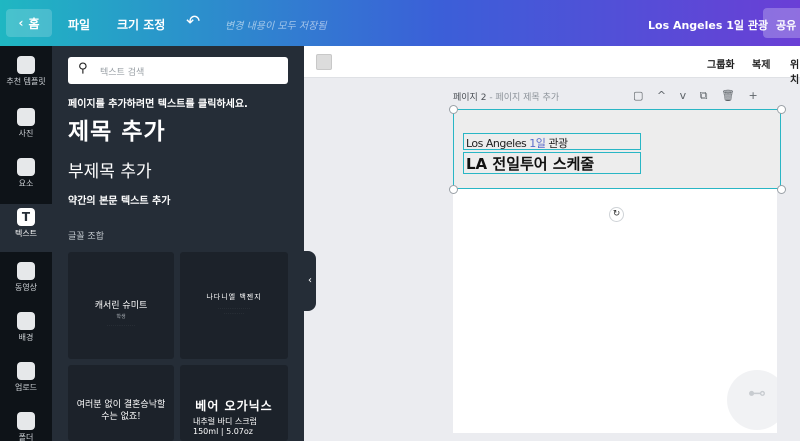 The height and width of the screenshot is (441, 800). What do you see at coordinates (310, 281) in the screenshot?
I see `collapse-panel-button: ‹` at bounding box center [310, 281].